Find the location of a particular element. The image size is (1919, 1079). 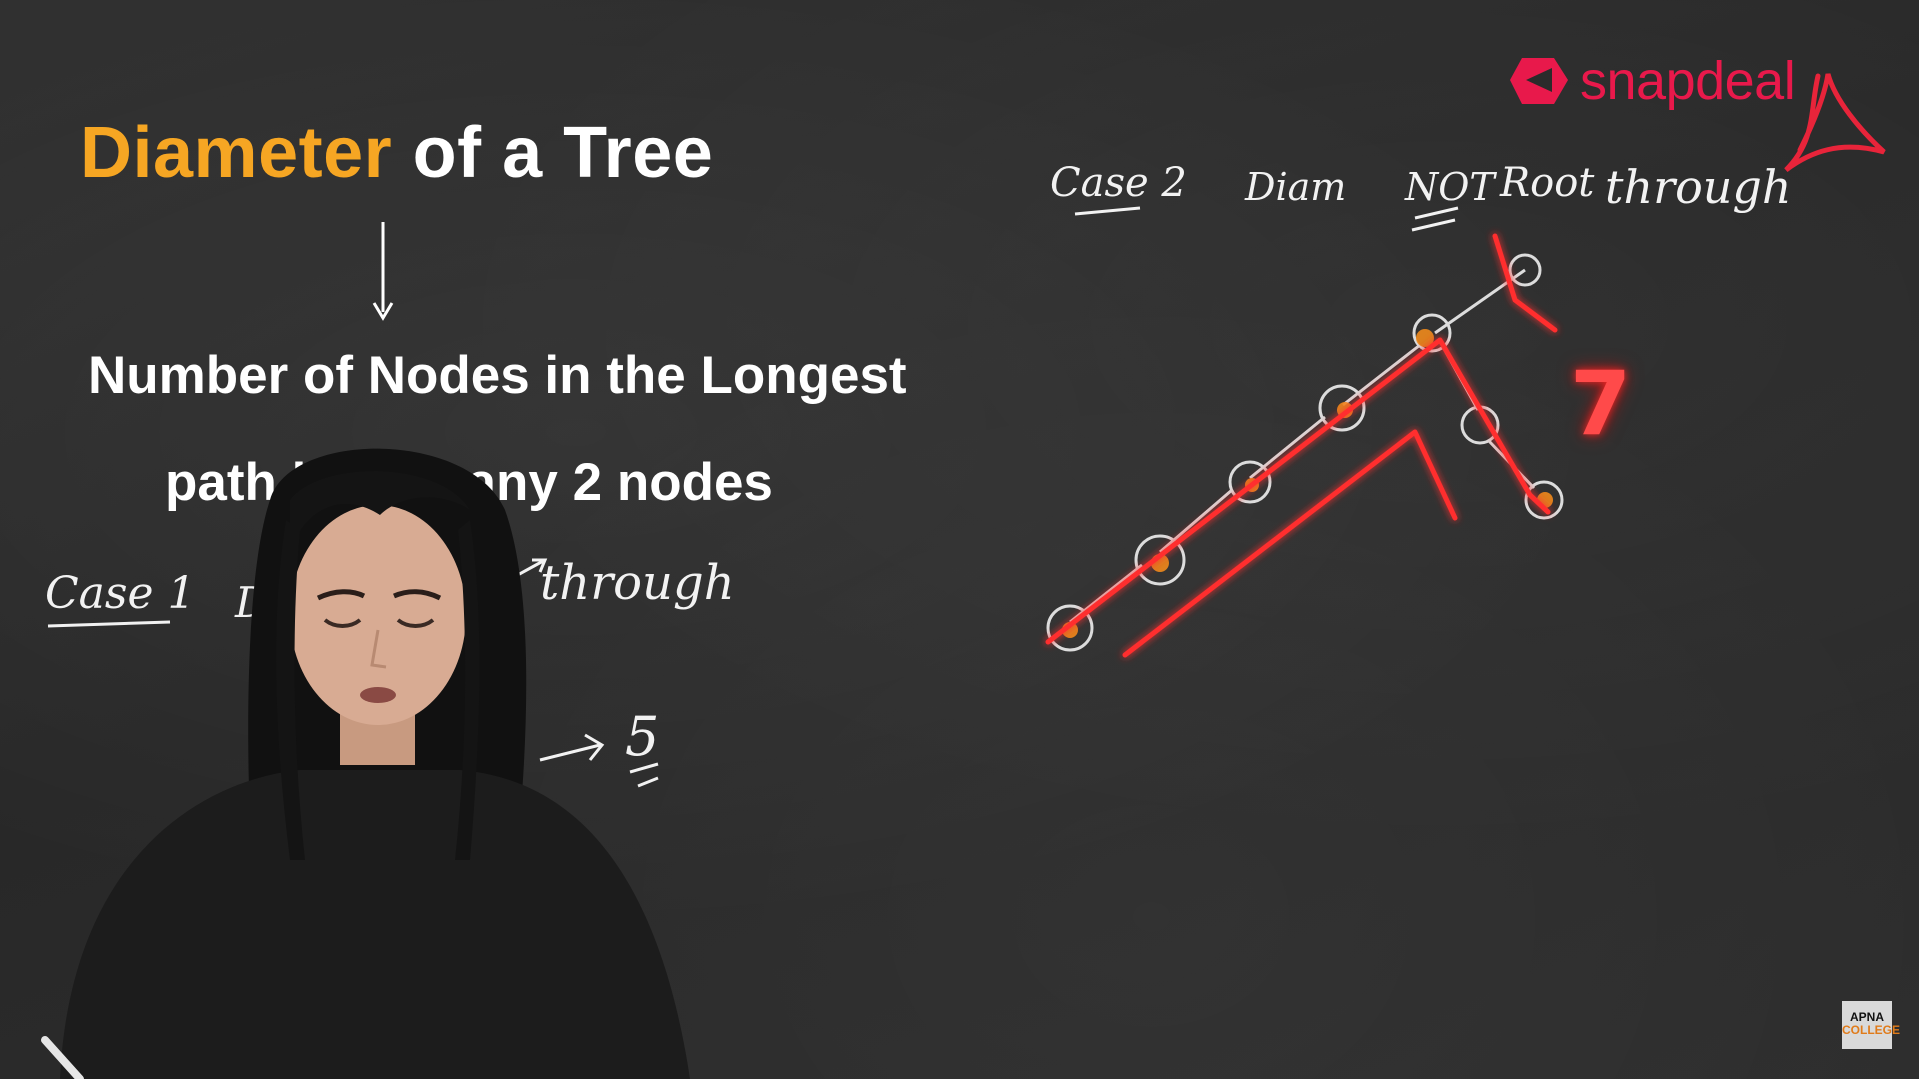

apna-college-logo: APNA COLLEGE is located at coordinates (1871, 1025).